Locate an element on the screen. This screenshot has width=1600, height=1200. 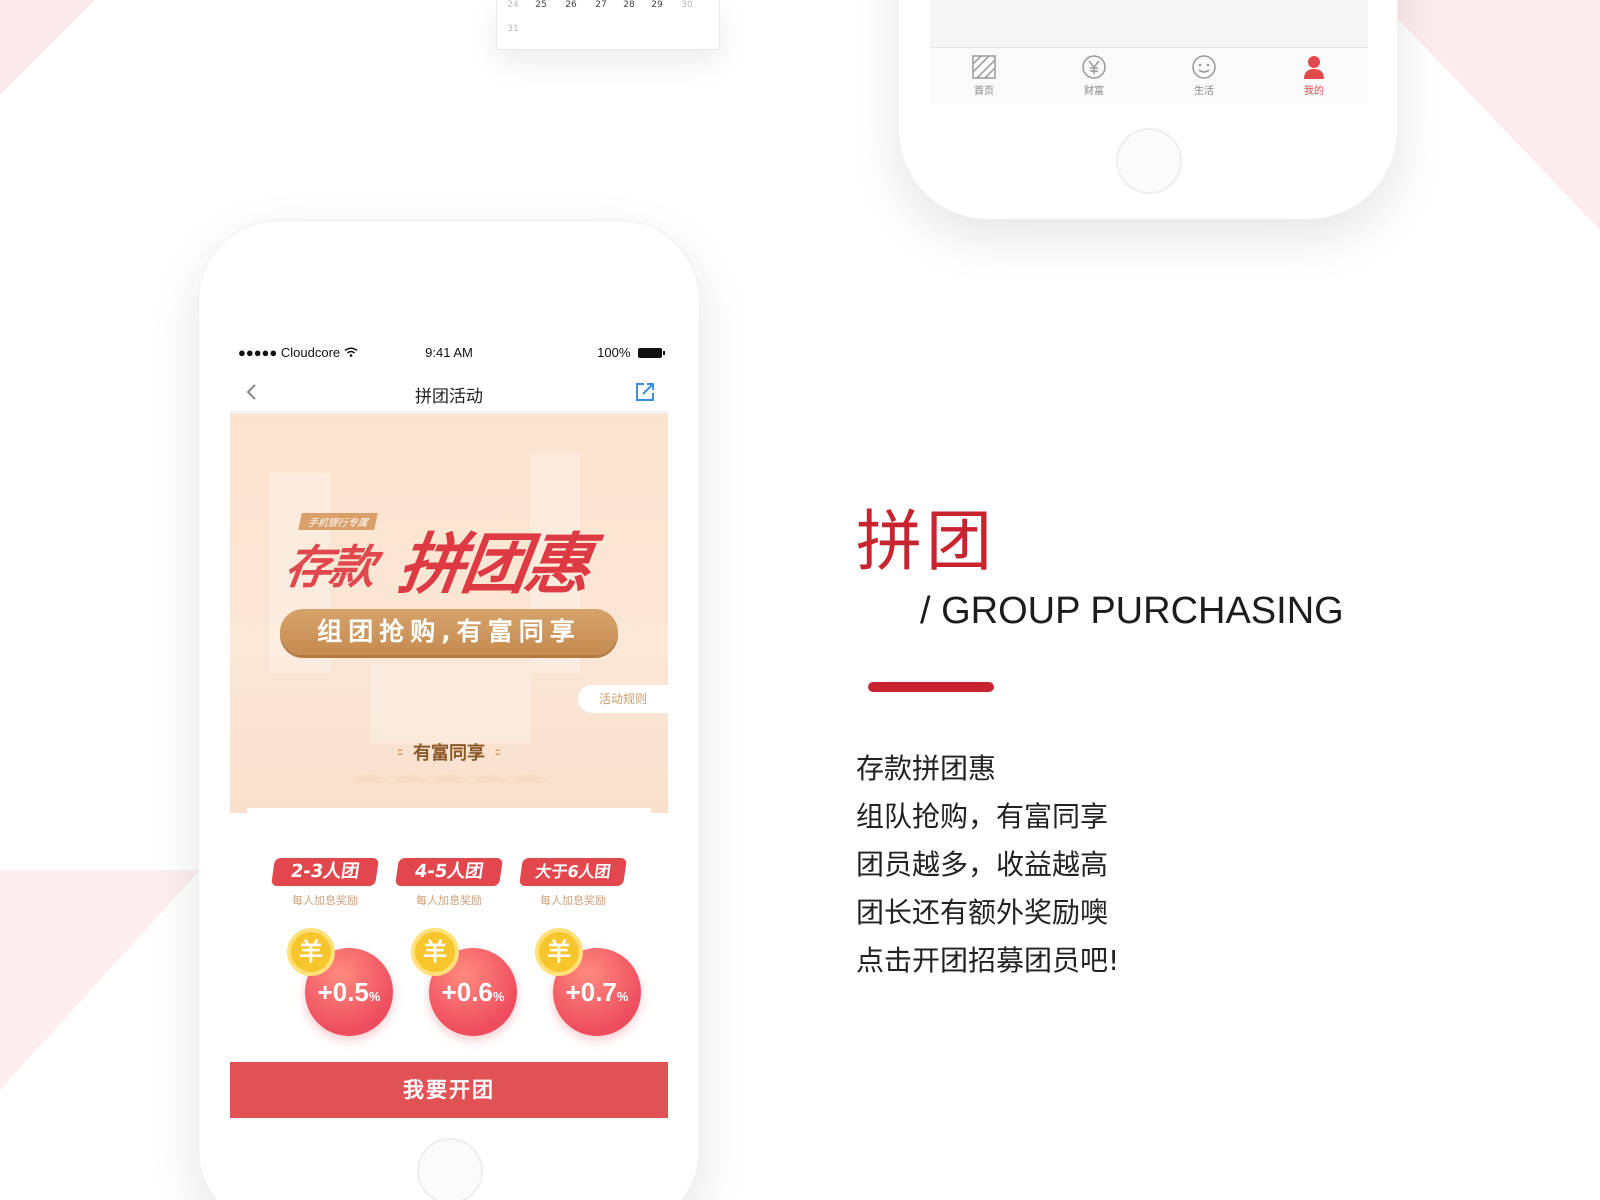
tier-card: 2-3人团 每人加息奖励 +0.5% 羊 is located at coordinates (330, 932).